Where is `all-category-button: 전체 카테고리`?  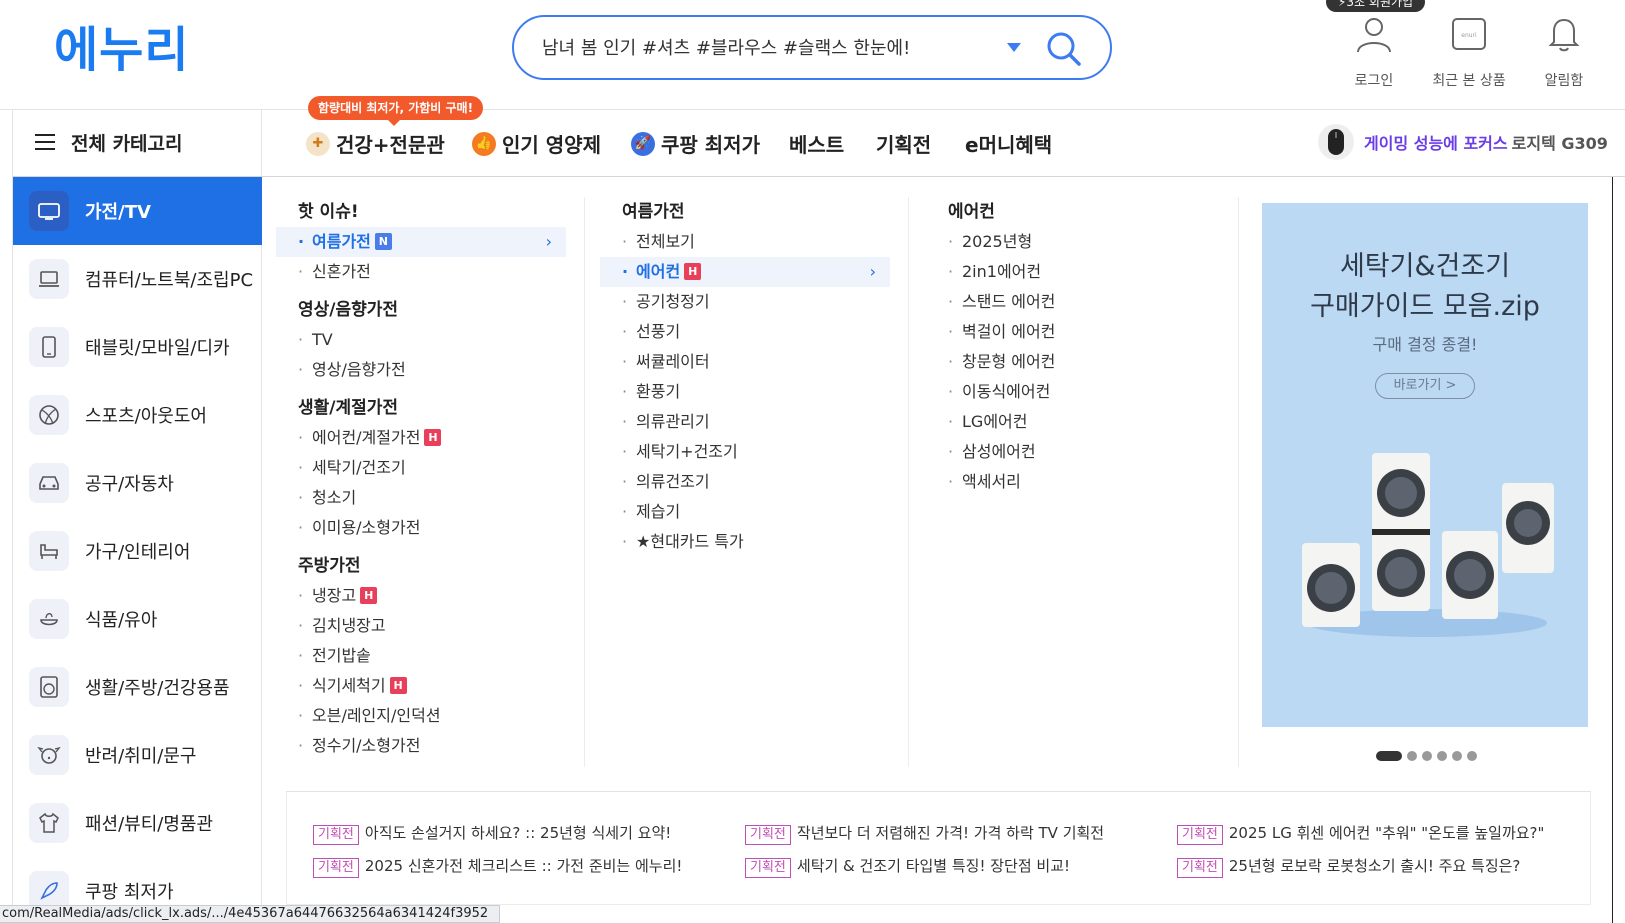 all-category-button: 전체 카테고리 is located at coordinates (137, 143).